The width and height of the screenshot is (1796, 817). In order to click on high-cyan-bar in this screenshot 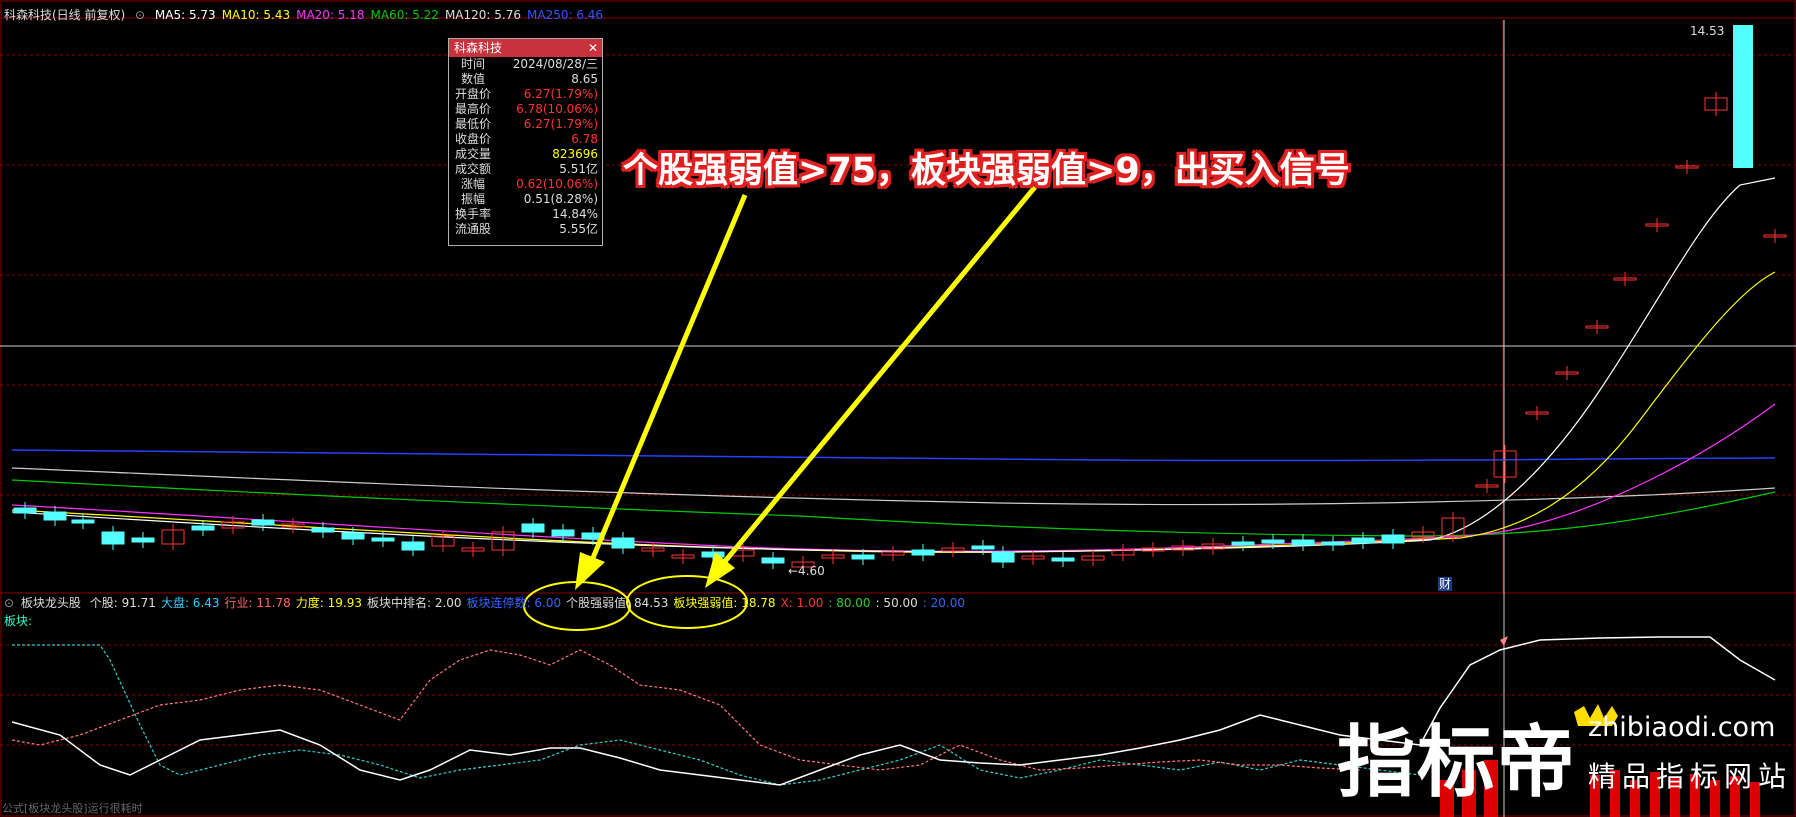, I will do `click(1743, 96)`.